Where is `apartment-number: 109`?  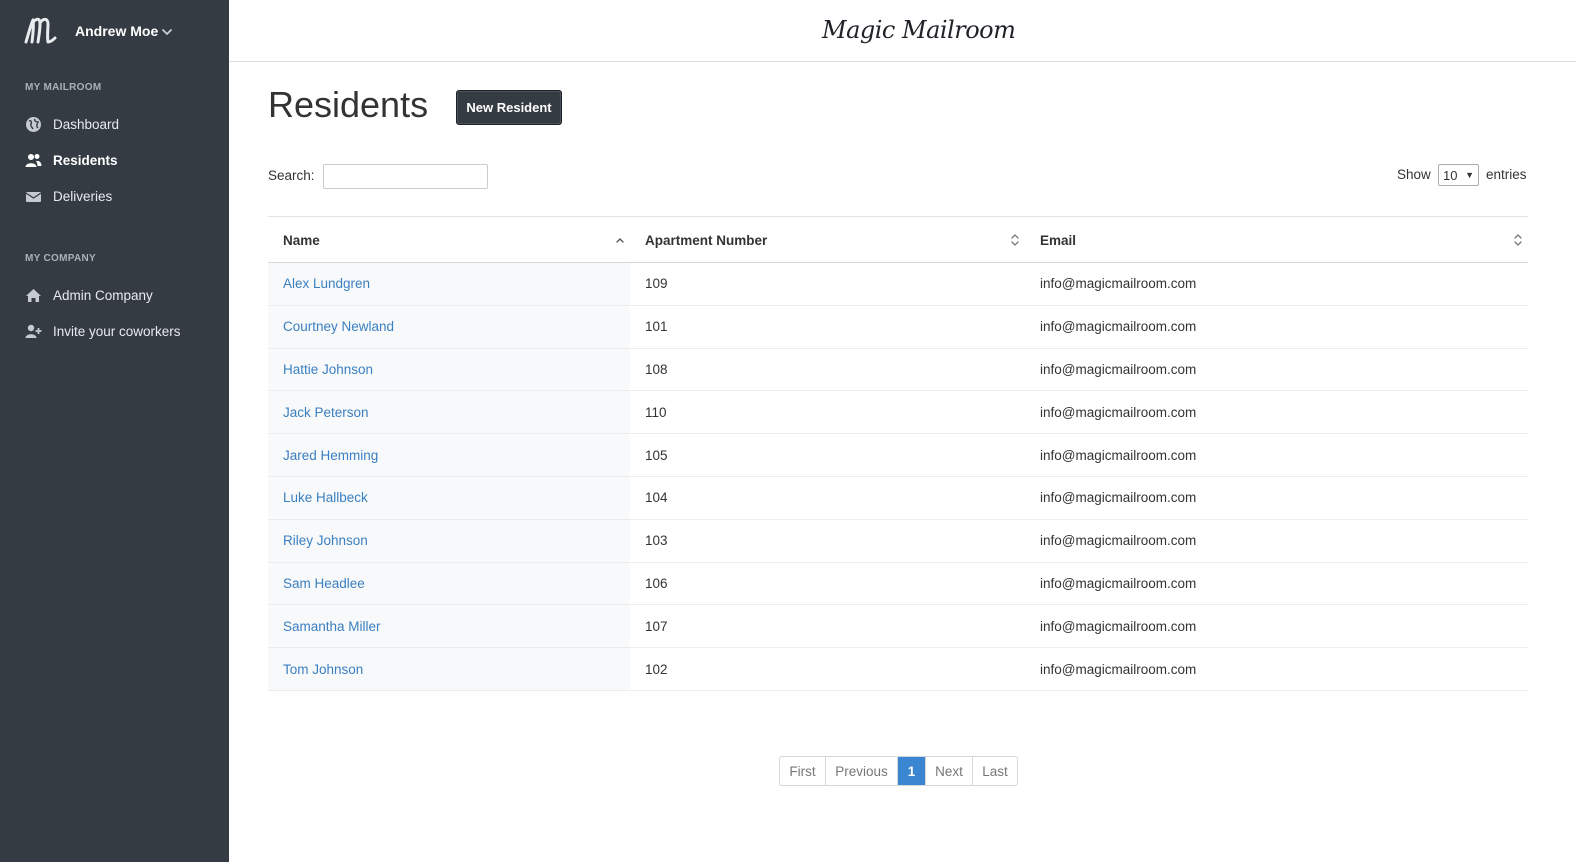
apartment-number: 109 is located at coordinates (656, 284).